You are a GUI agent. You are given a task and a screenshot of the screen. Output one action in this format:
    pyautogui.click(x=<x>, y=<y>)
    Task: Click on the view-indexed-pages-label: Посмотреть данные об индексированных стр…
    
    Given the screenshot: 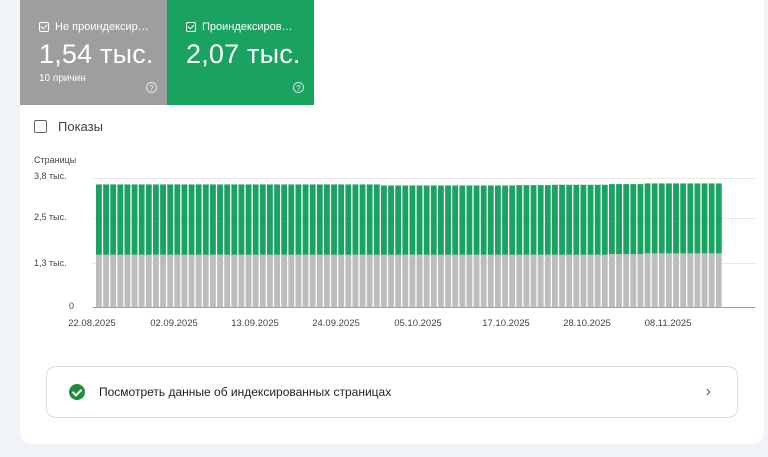 What is the action you would take?
    pyautogui.click(x=245, y=392)
    